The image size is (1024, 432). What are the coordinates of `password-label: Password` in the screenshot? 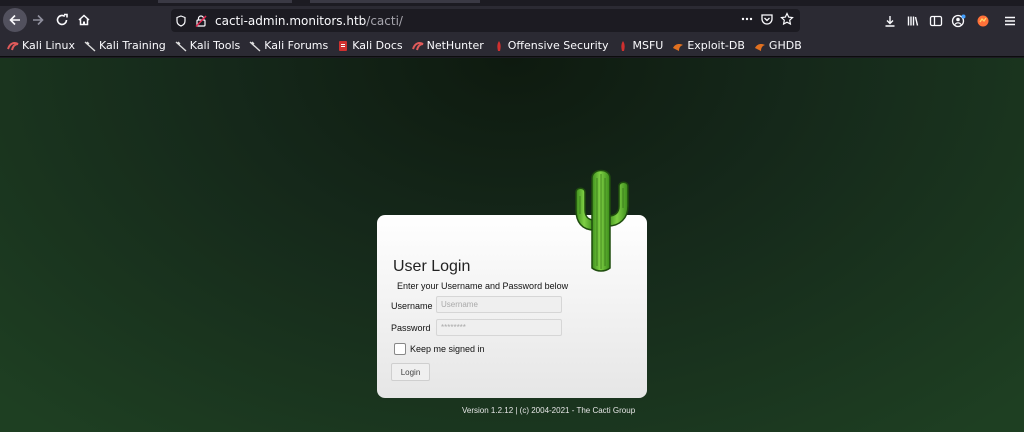 It's located at (411, 328).